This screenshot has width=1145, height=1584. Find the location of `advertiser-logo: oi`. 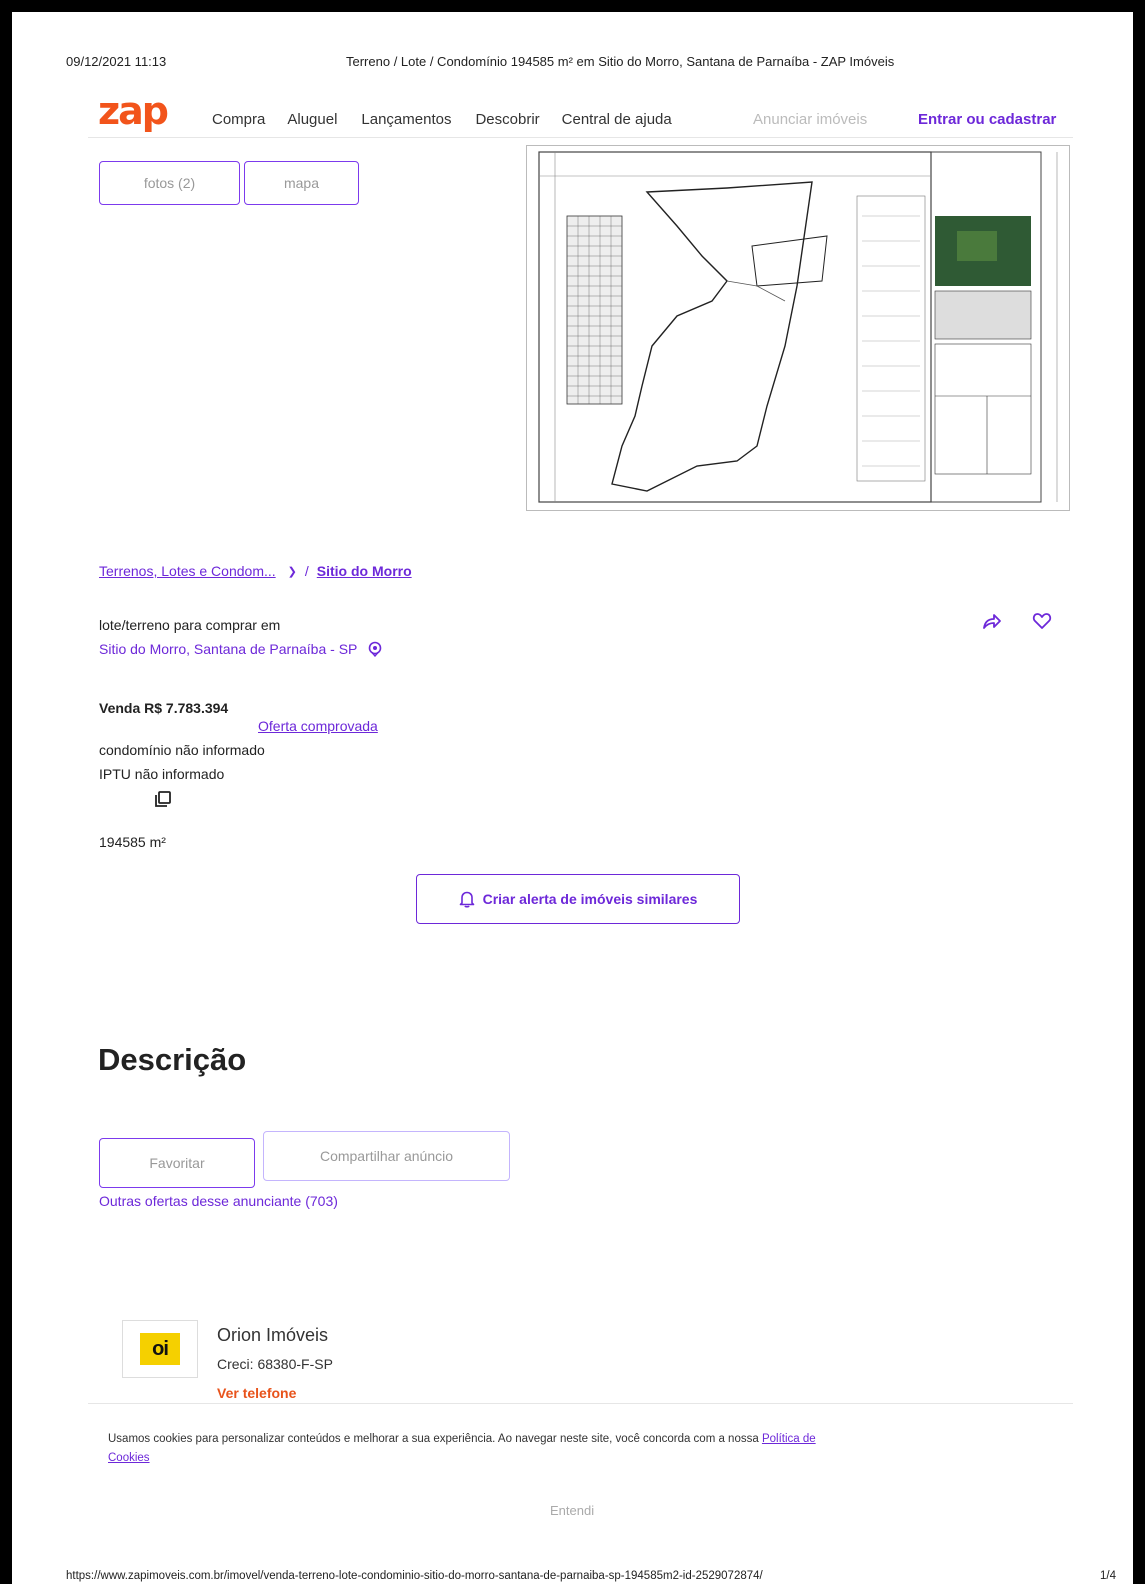

advertiser-logo: oi is located at coordinates (160, 1349).